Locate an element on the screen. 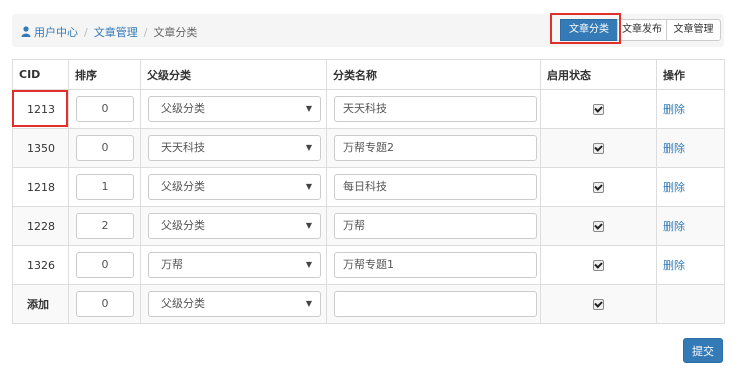 The image size is (750, 373). header-name: 分类名称 is located at coordinates (433, 74).